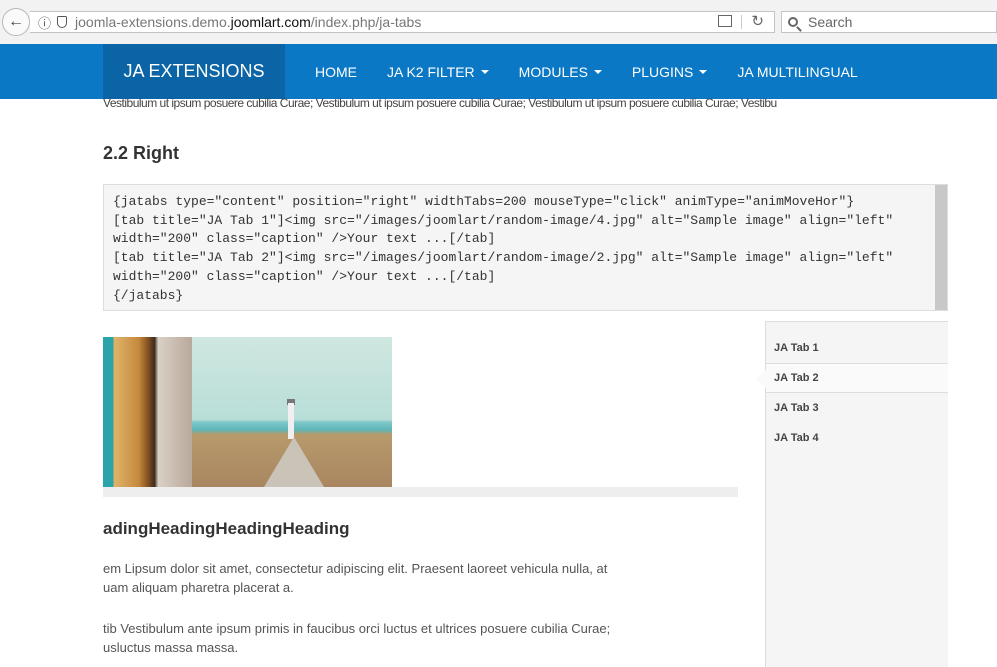 This screenshot has height=667, width=997. What do you see at coordinates (757, 21) in the screenshot?
I see `reload-icon: ↻` at bounding box center [757, 21].